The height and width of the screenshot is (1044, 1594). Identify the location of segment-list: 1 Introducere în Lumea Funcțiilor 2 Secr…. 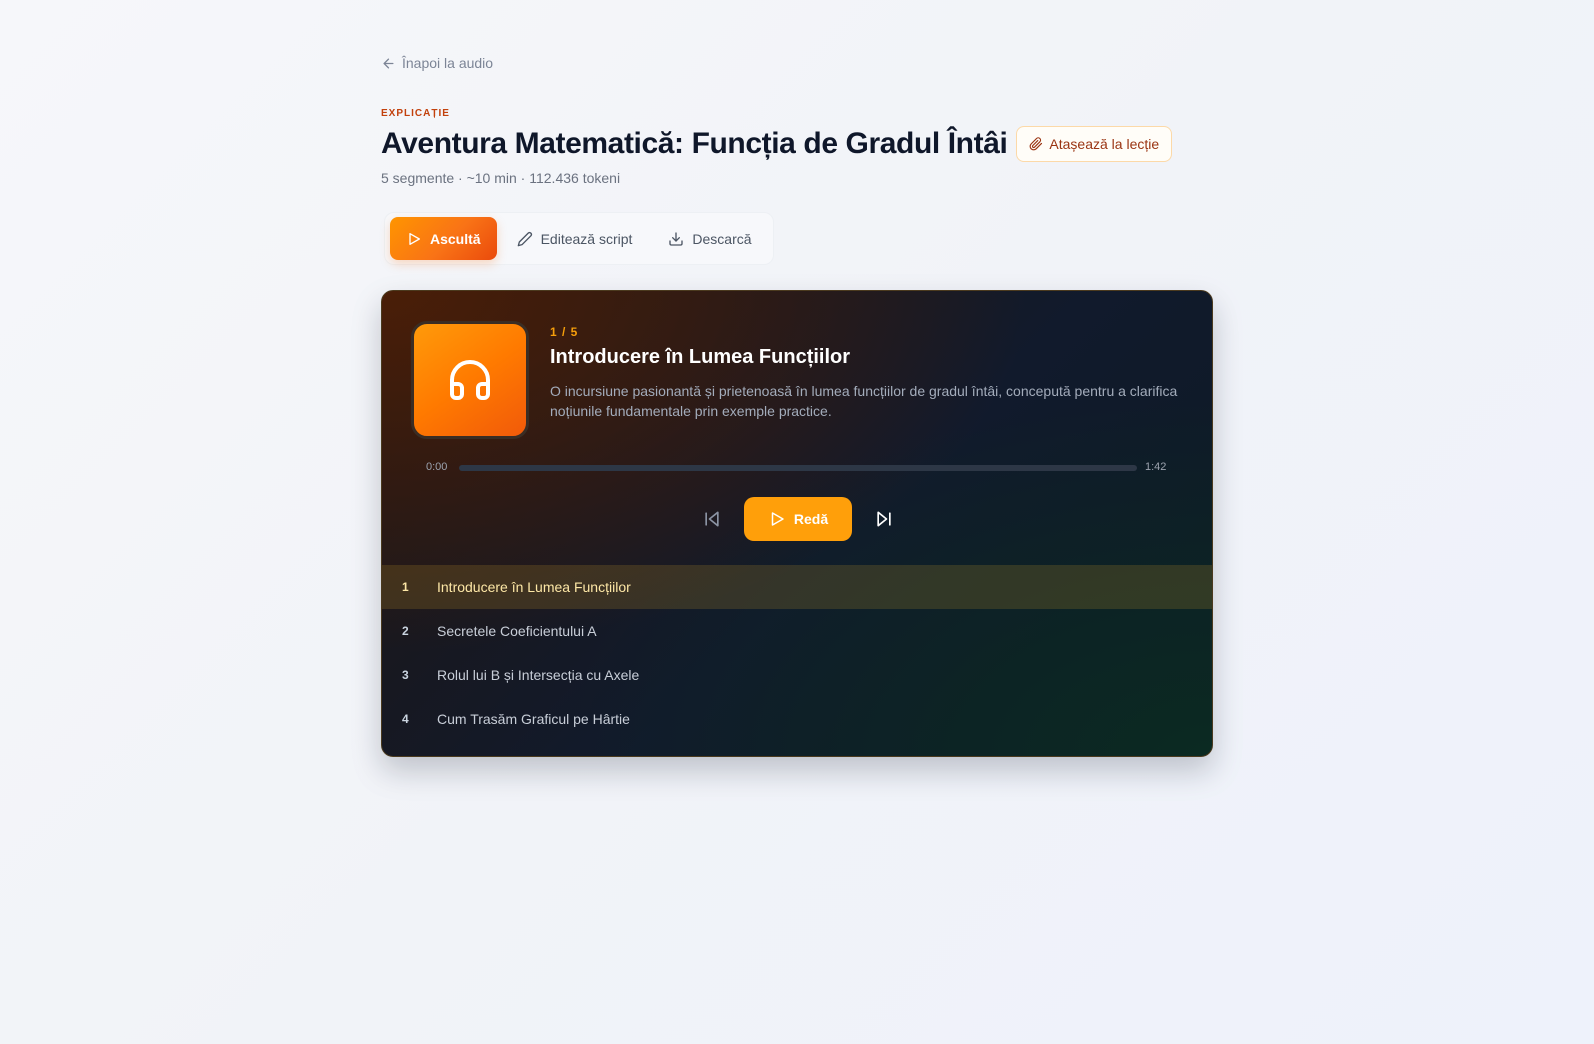
(797, 653).